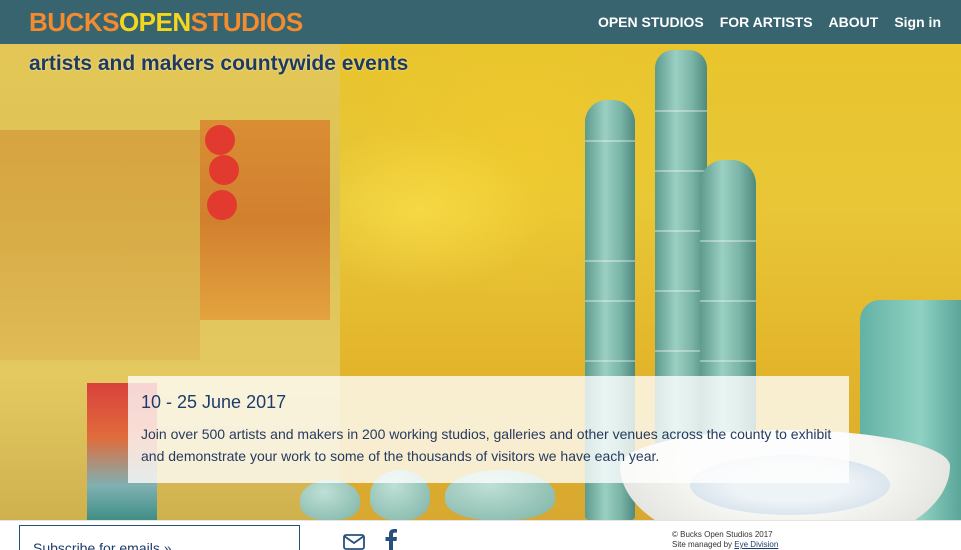 Image resolution: width=961 pixels, height=550 pixels. Describe the element at coordinates (154, 21) in the screenshot. I see `logo-part: OPEN` at that location.